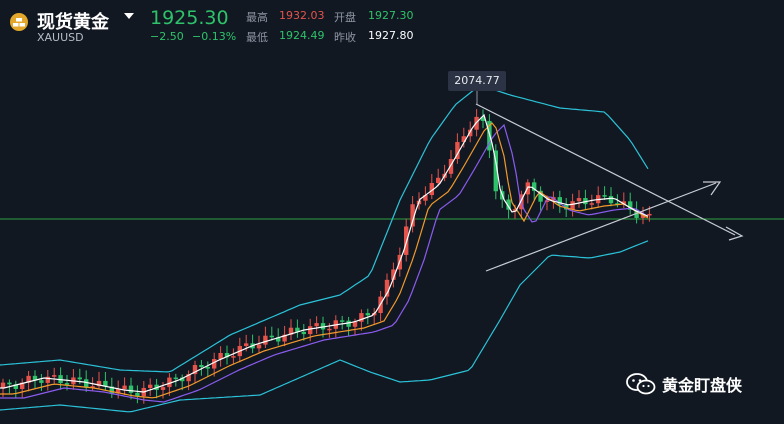  What do you see at coordinates (345, 17) in the screenshot?
I see `open-label: 开盘` at bounding box center [345, 17].